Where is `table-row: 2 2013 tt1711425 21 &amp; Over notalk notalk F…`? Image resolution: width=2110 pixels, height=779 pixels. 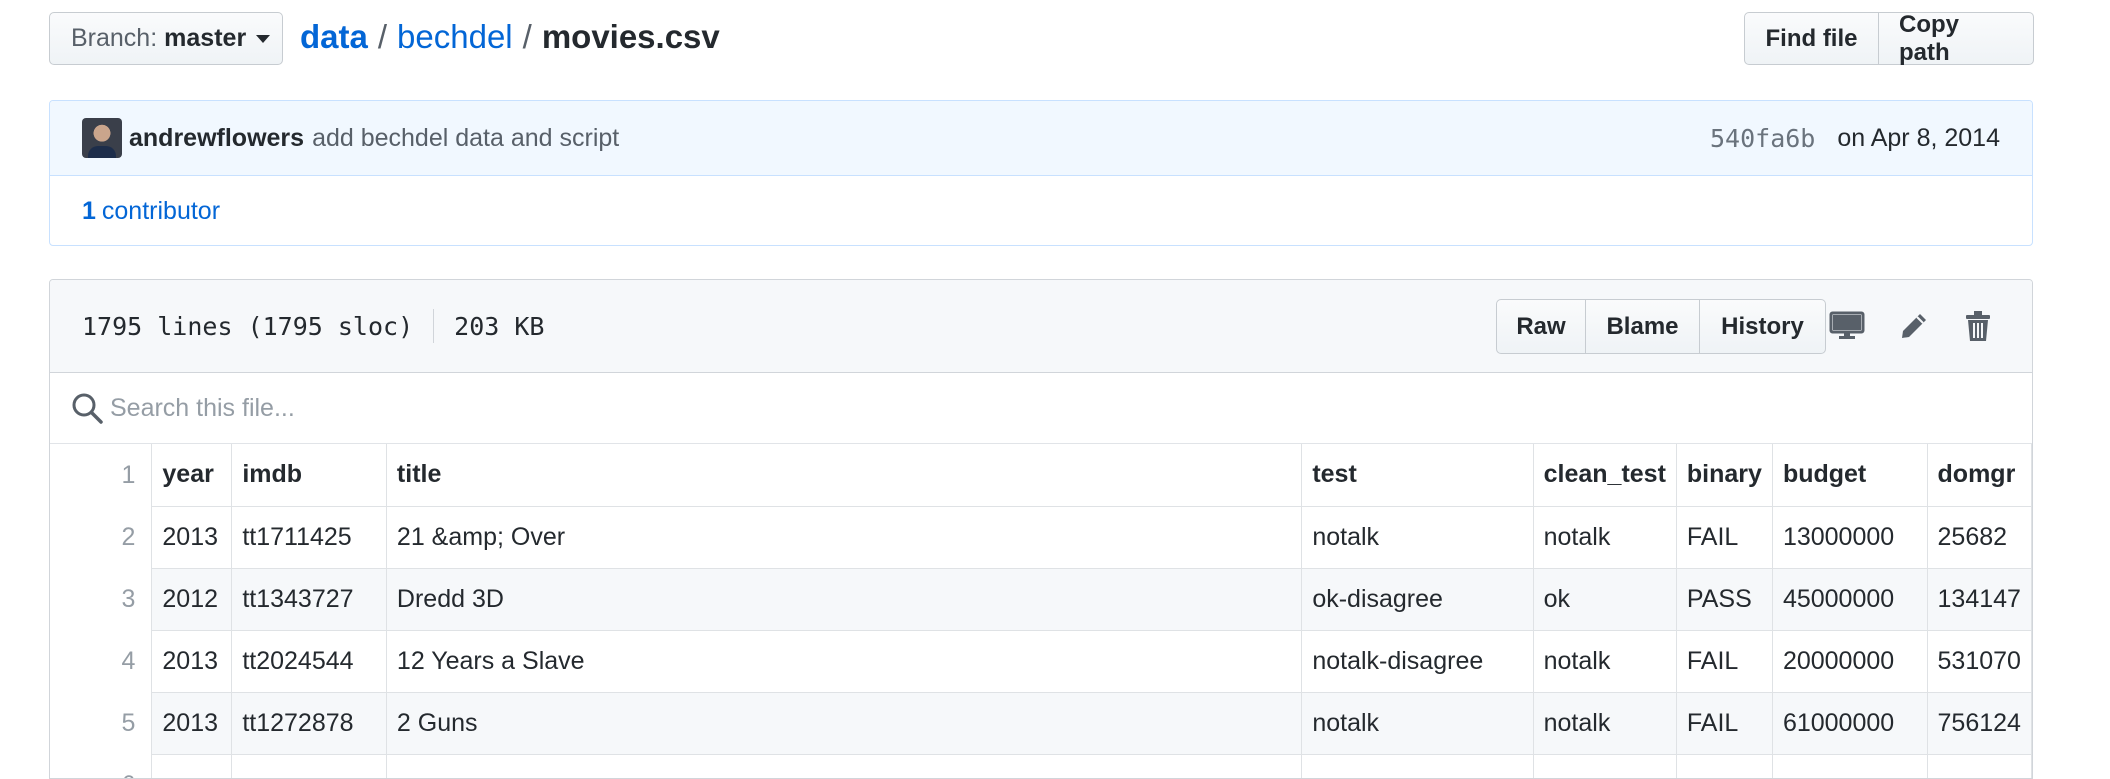 table-row: 2 2013 tt1711425 21 &amp; Over notalk notalk F… is located at coordinates (1041, 537).